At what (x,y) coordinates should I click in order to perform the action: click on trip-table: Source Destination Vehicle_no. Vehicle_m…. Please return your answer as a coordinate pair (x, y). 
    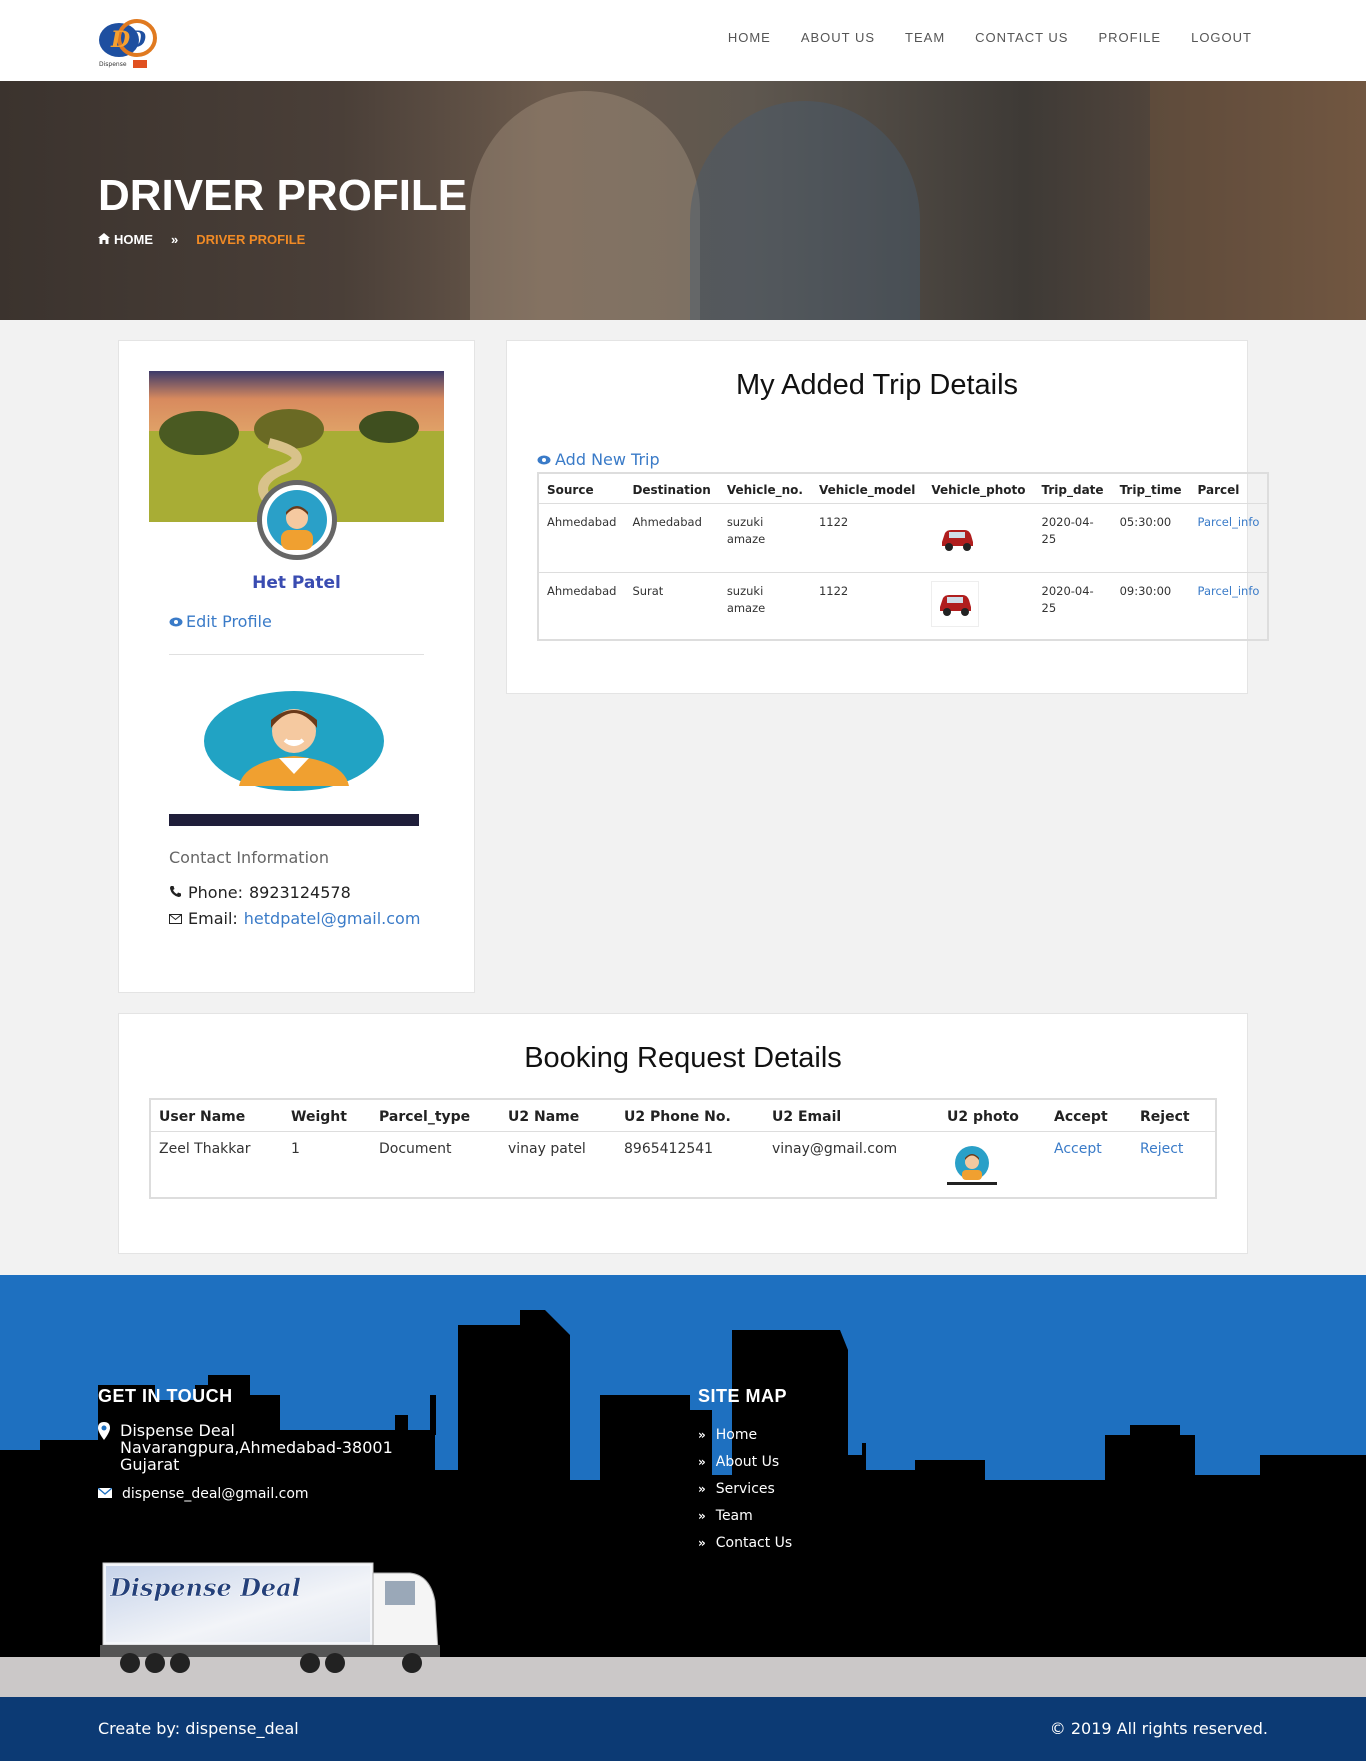
    Looking at the image, I should click on (903, 556).